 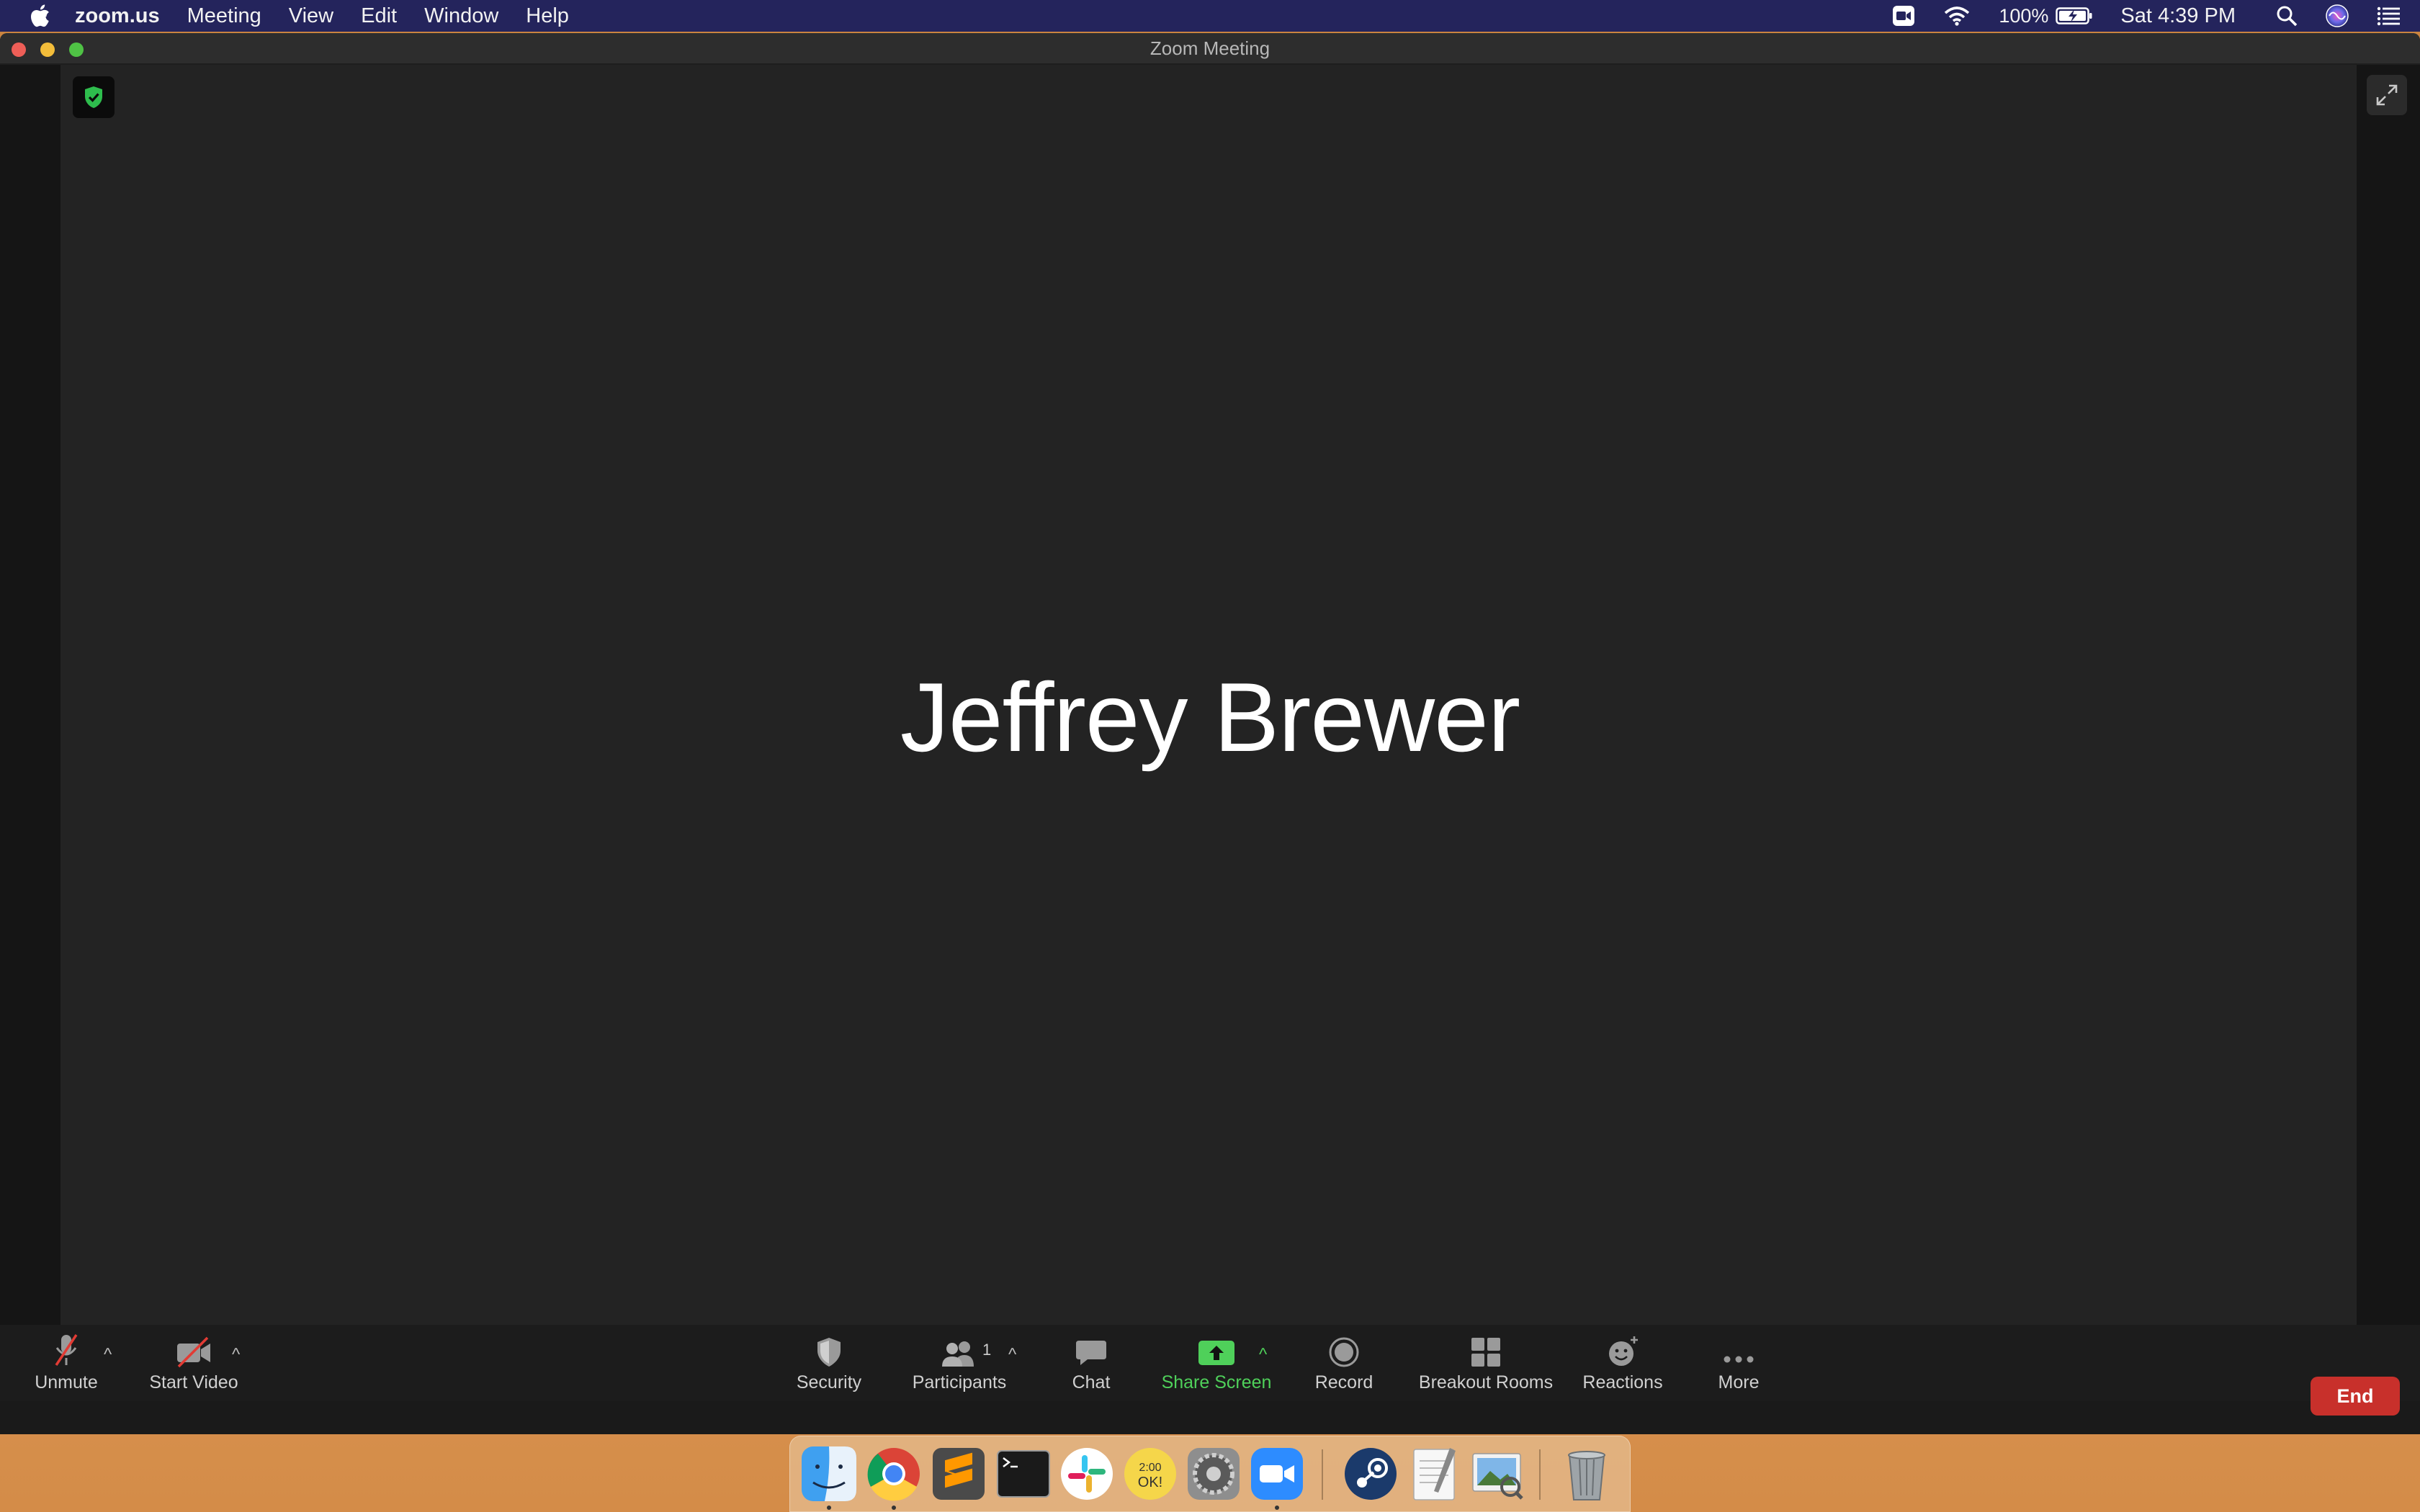 What do you see at coordinates (2074, 15) in the screenshot?
I see `battery-icon` at bounding box center [2074, 15].